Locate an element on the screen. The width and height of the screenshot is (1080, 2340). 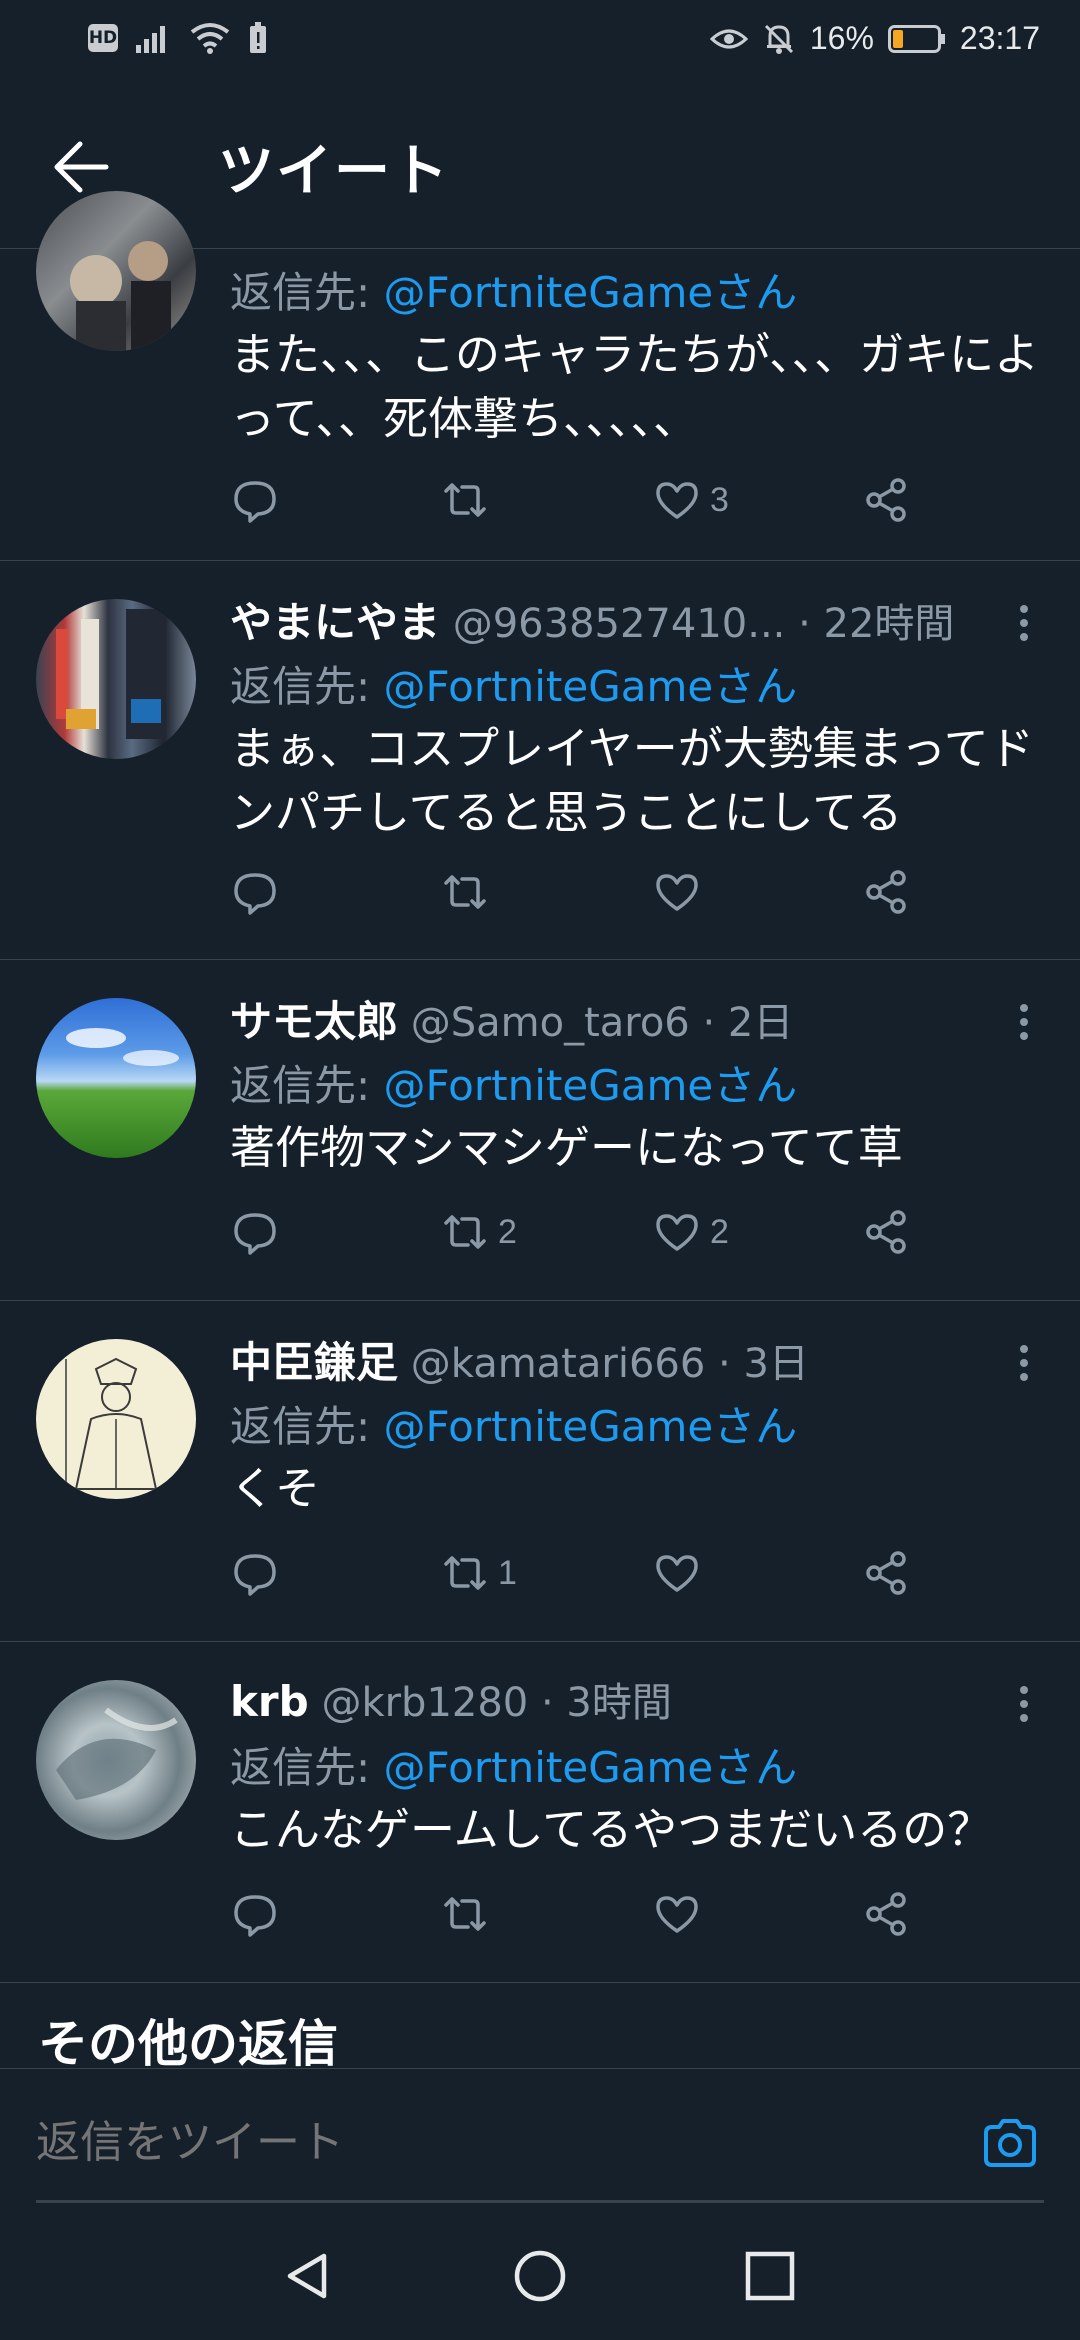
tweet-header: krb @krb1280 · 3時間 is located at coordinates (451, 1699).